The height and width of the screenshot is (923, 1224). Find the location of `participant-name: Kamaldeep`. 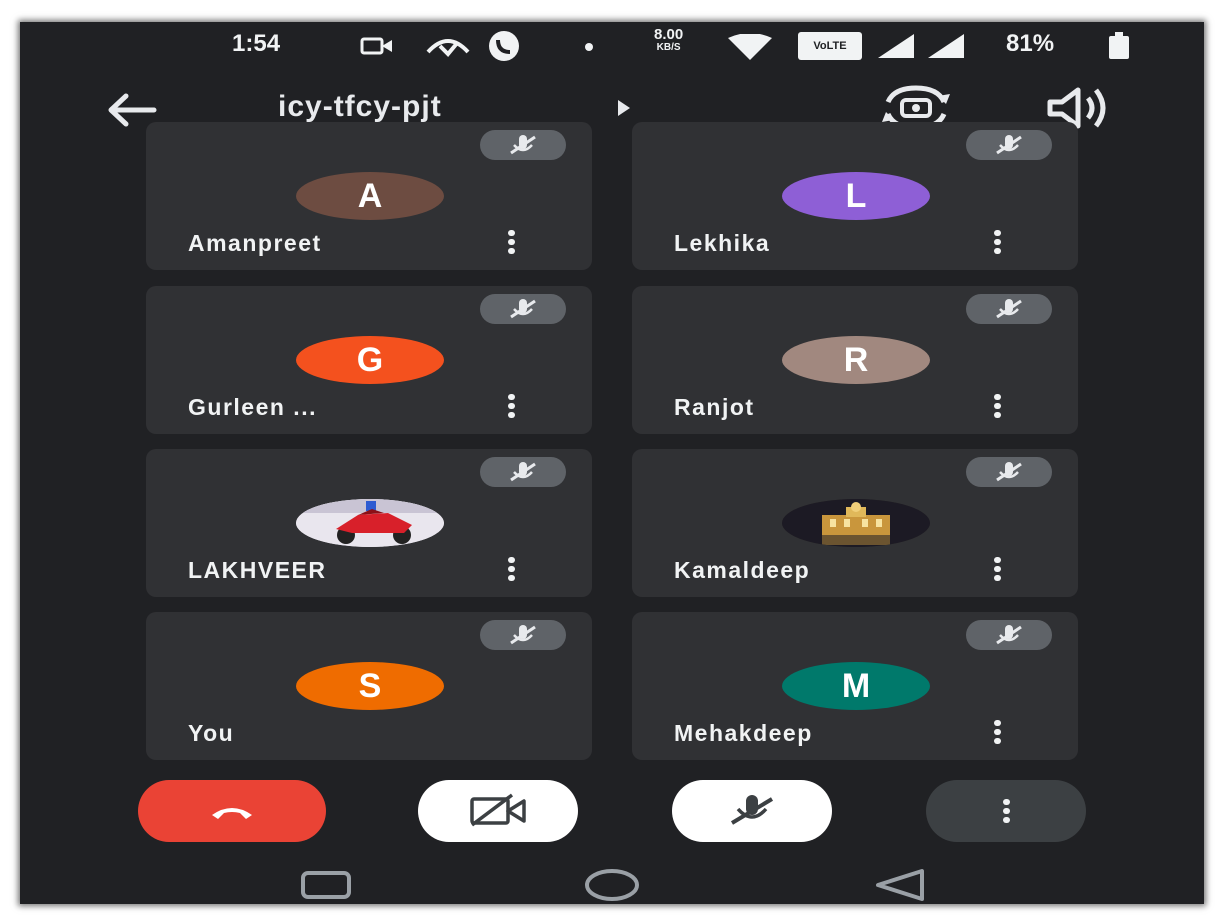

participant-name: Kamaldeep is located at coordinates (742, 570).